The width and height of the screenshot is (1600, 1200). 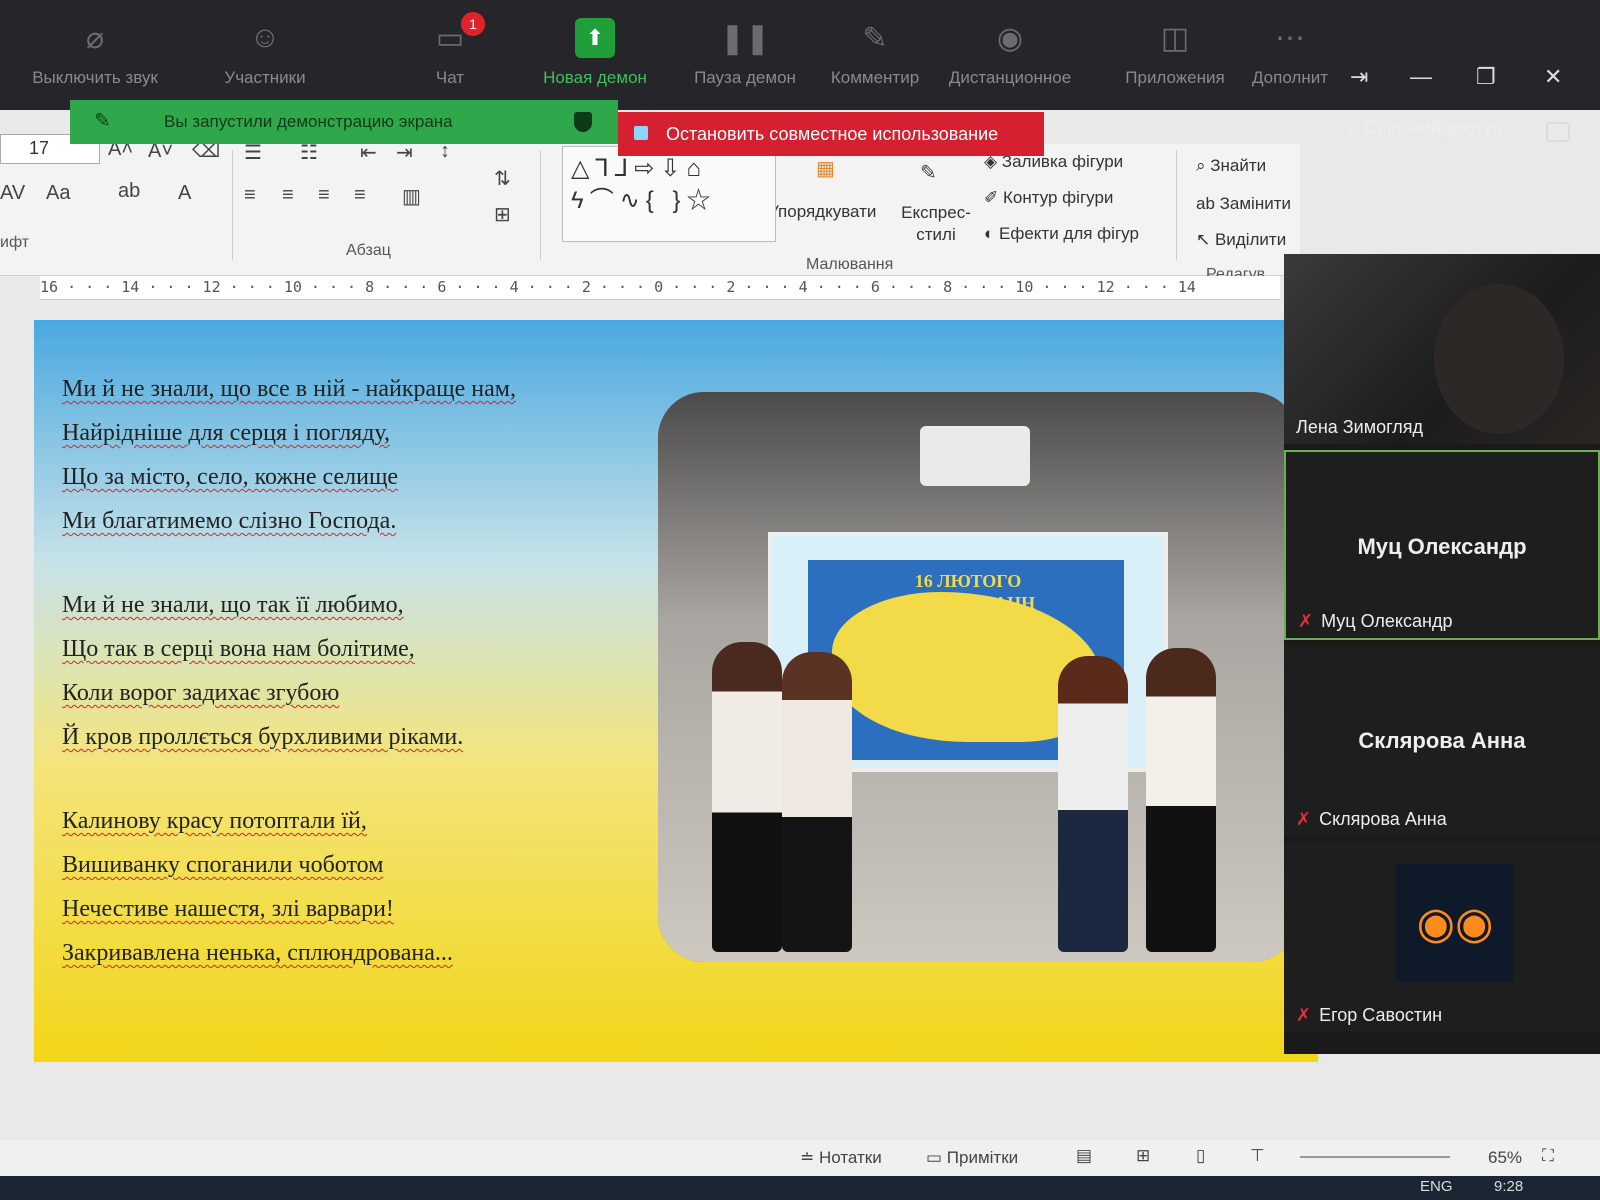 I want to click on pin-icon: ✎, so click(x=102, y=121).